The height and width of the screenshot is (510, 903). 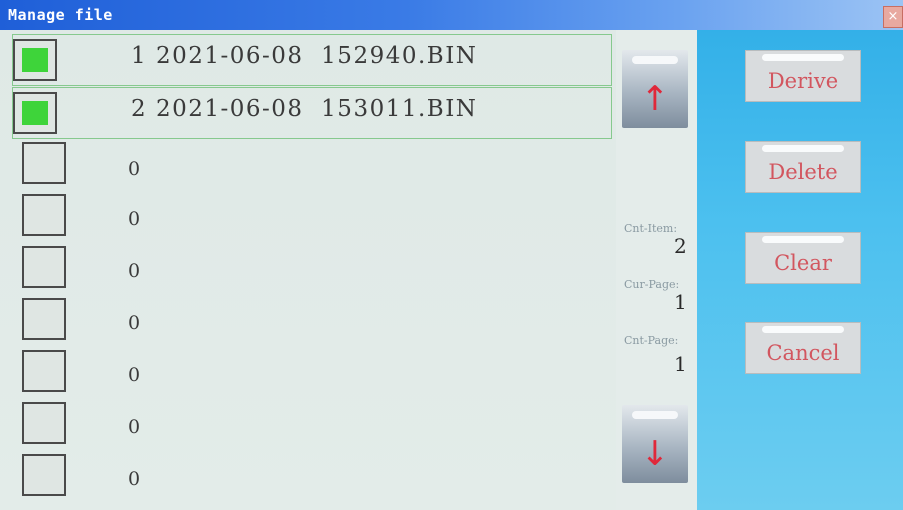 I want to click on window-title: Manage file, so click(x=60, y=15).